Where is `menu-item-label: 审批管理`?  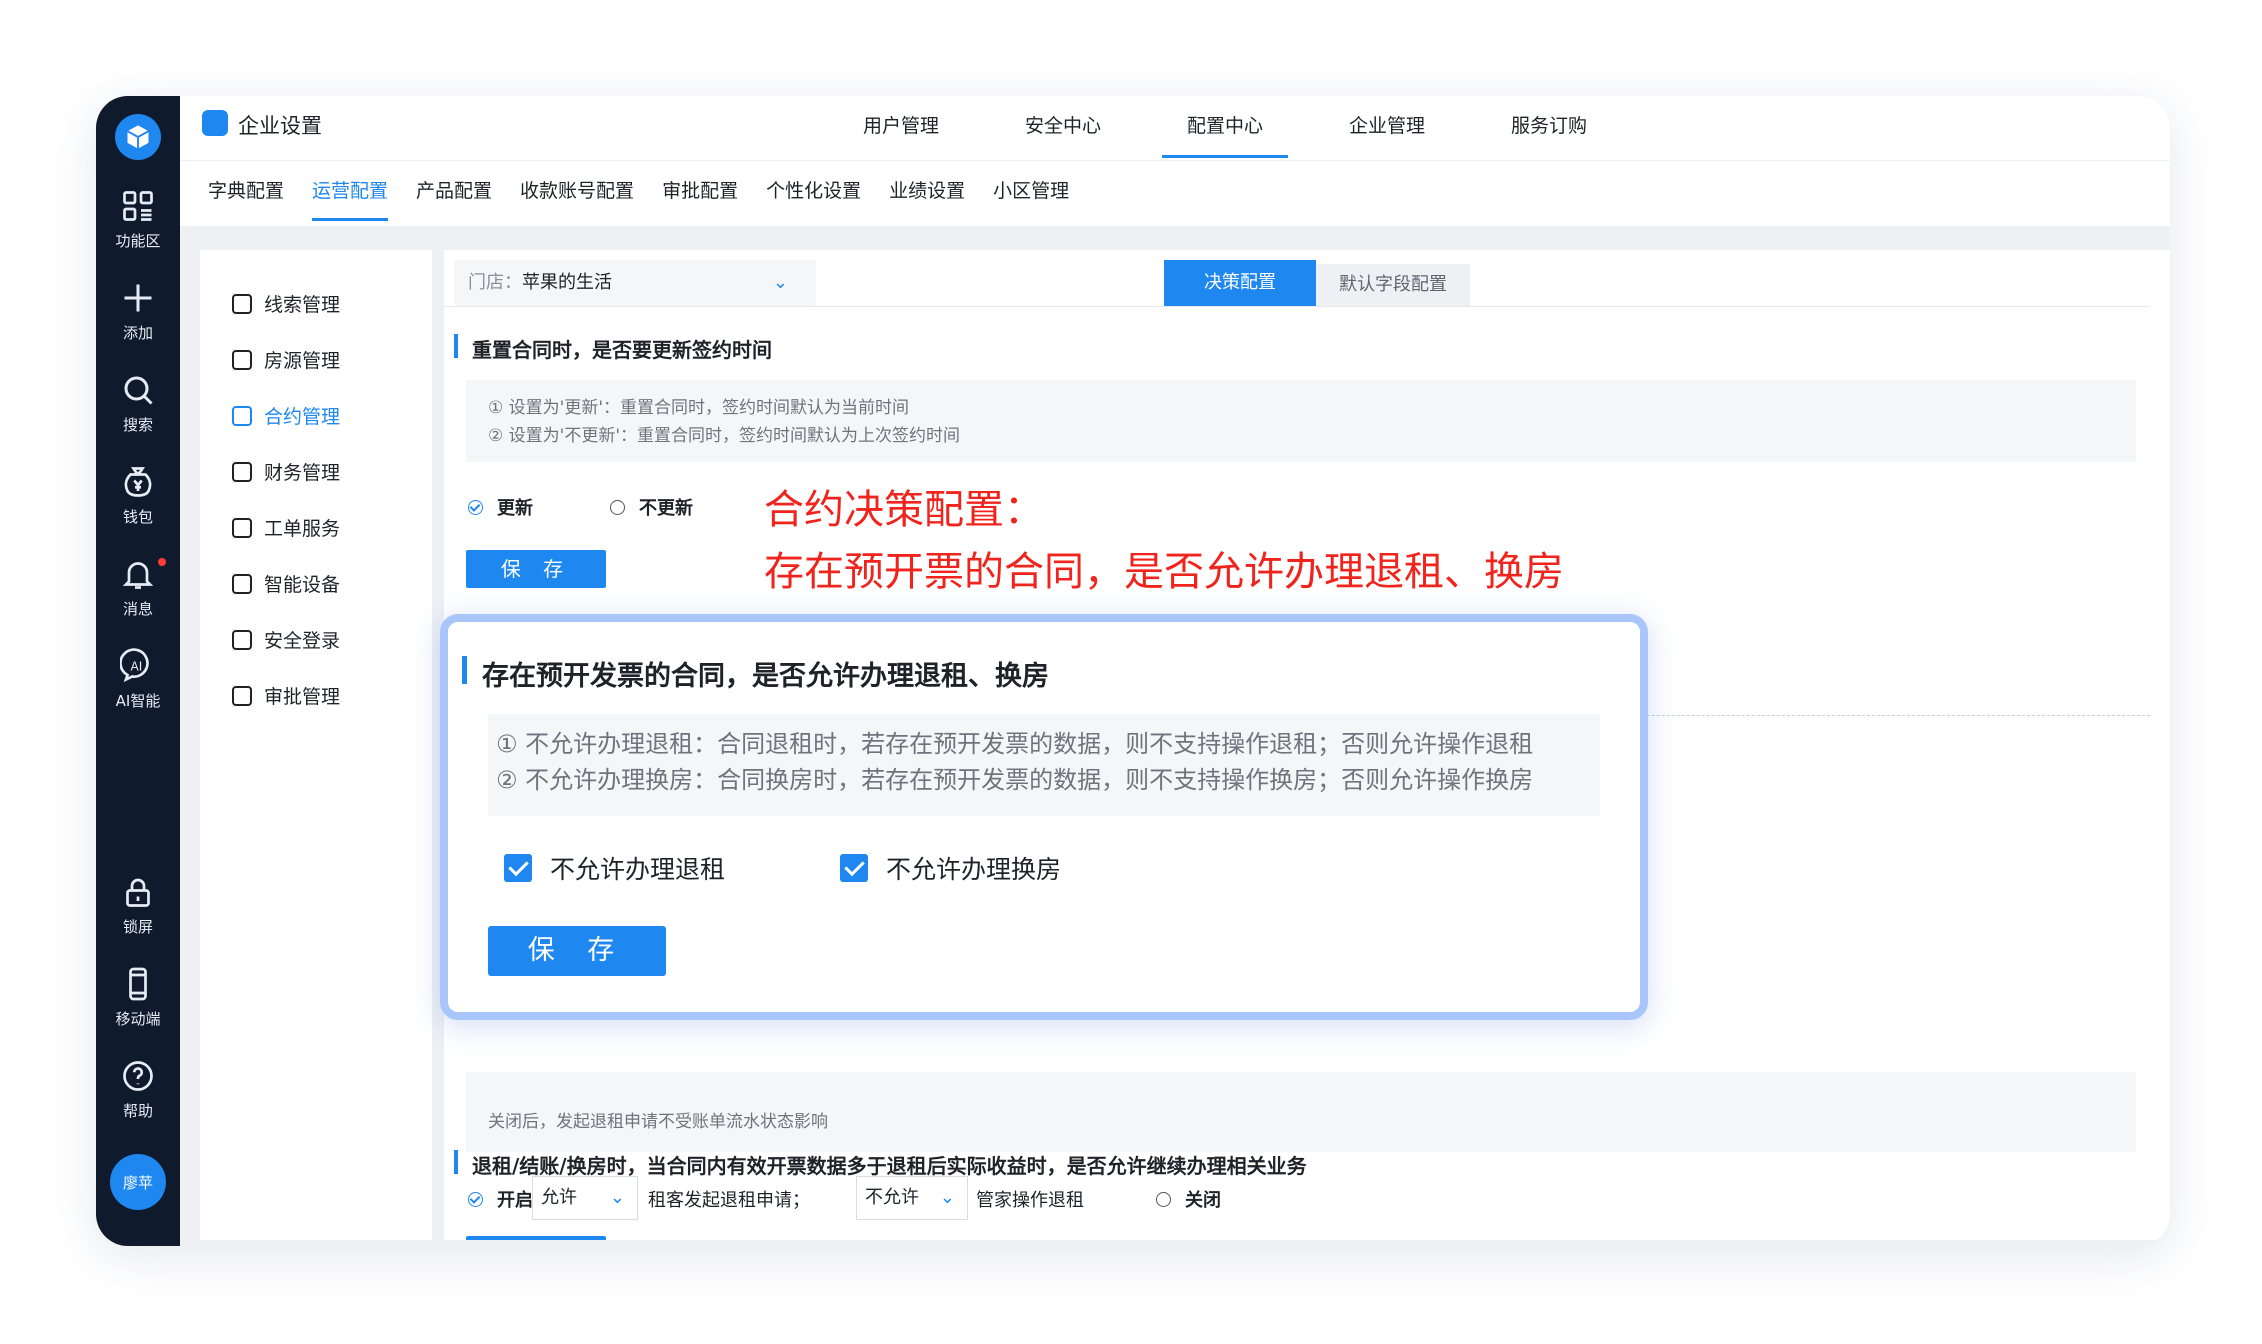 menu-item-label: 审批管理 is located at coordinates (302, 697).